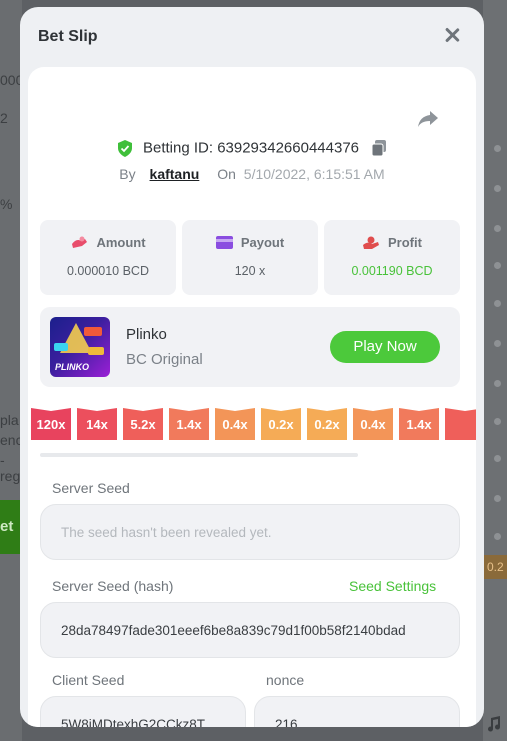  What do you see at coordinates (68, 36) in the screenshot?
I see `modal-title: Bet Slip` at bounding box center [68, 36].